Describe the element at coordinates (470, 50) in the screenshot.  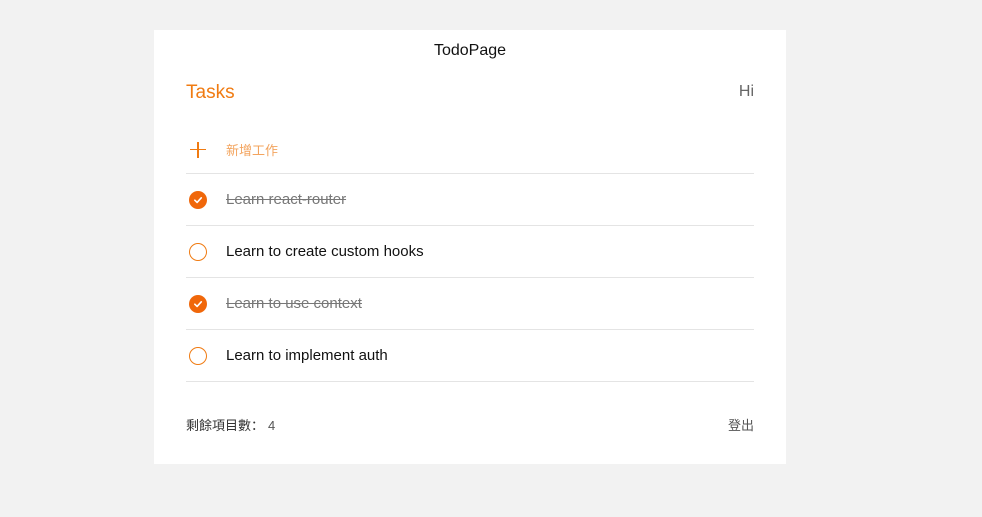
I see `page-title: TodoPage` at that location.